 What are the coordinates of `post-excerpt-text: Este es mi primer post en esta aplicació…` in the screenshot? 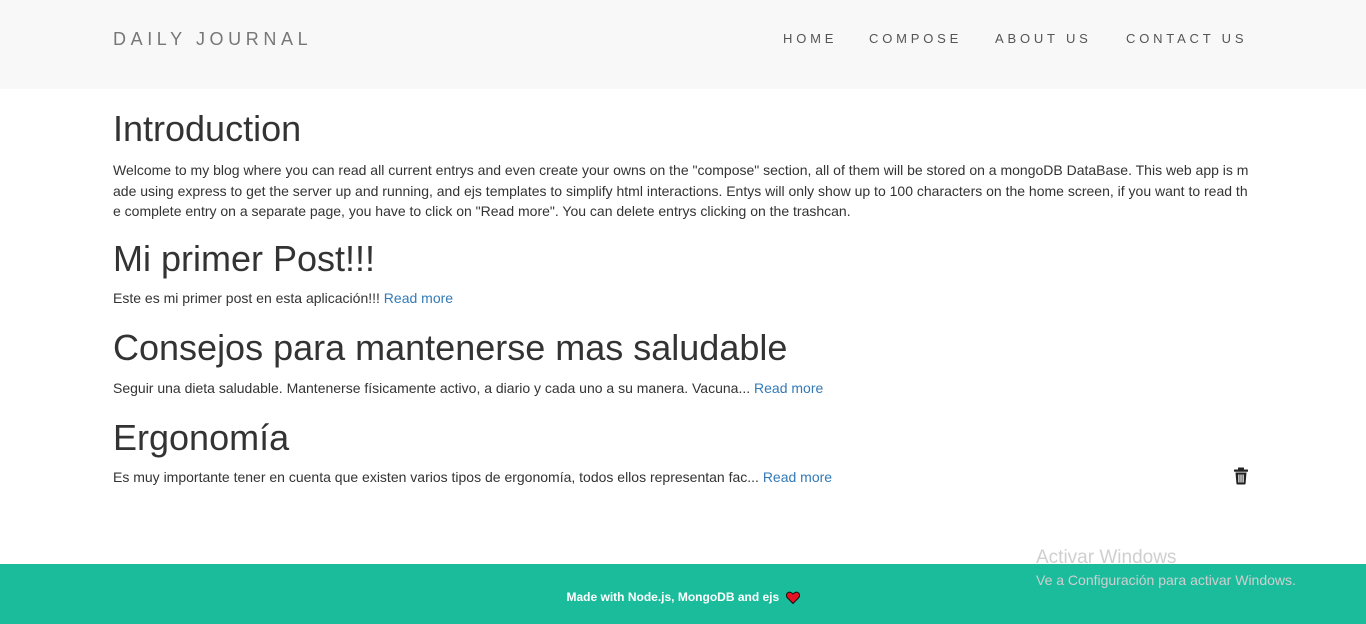 It's located at (246, 298).